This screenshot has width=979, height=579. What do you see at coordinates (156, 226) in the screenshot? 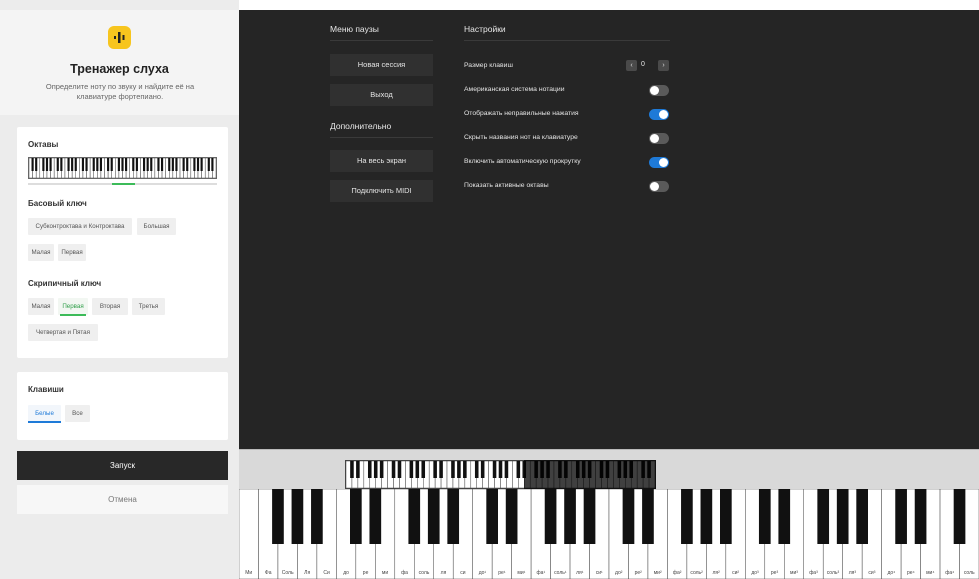
I see `chip-bass-great: Большая` at bounding box center [156, 226].